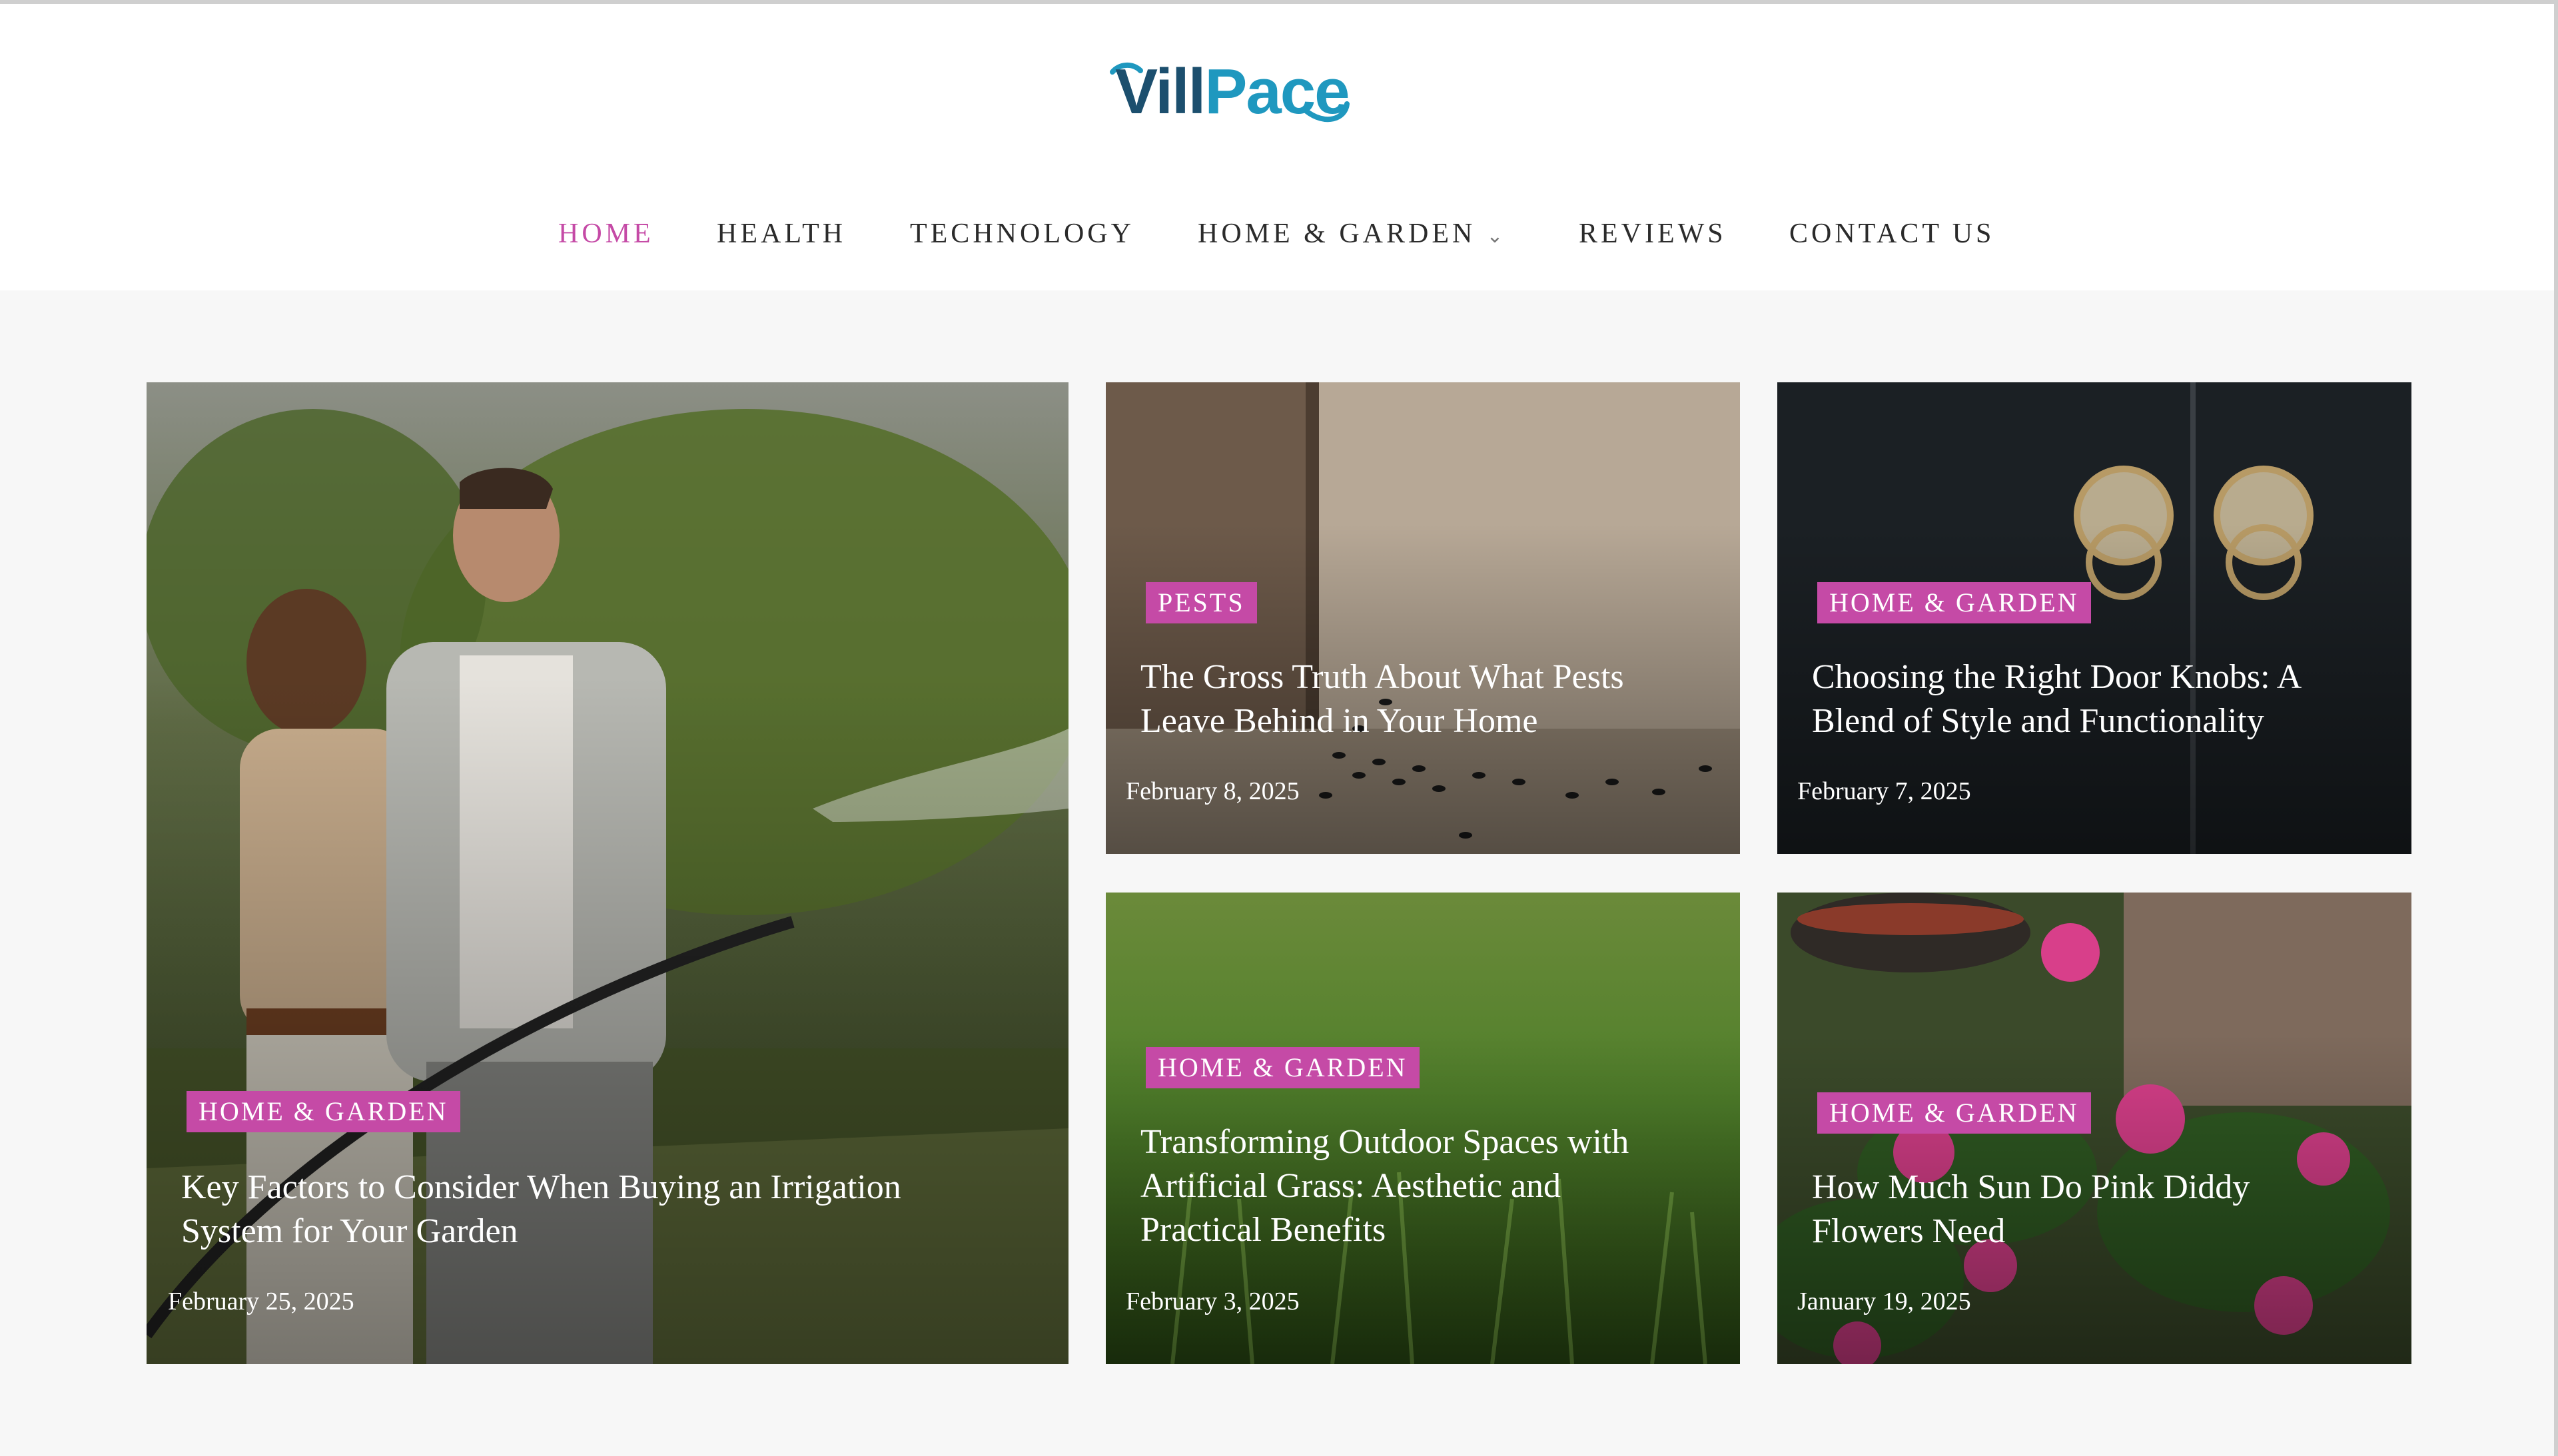 The height and width of the screenshot is (1456, 2558). Describe the element at coordinates (2038, 721) in the screenshot. I see `post-title-line: Blend of Style and Functionality` at that location.